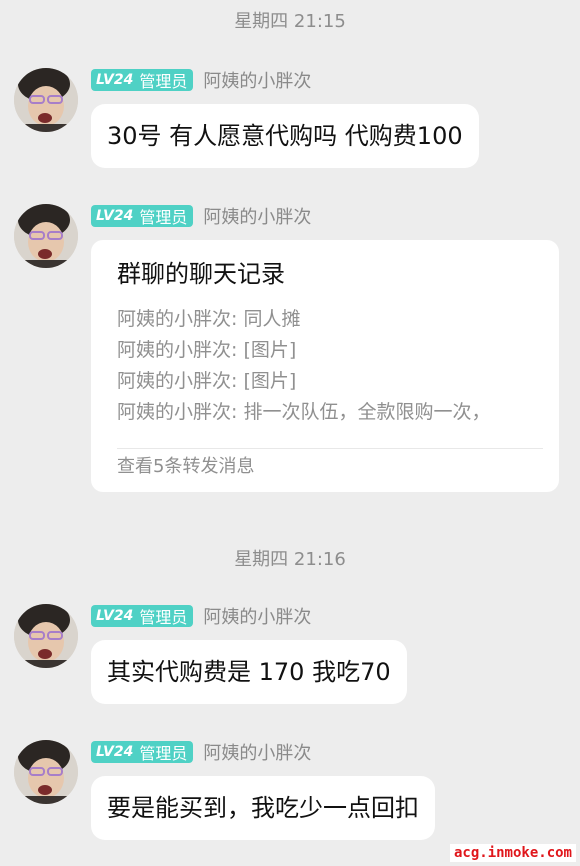 This screenshot has width=580, height=866. I want to click on view-forwarded-link: 查看5条转发消息, so click(185, 467).